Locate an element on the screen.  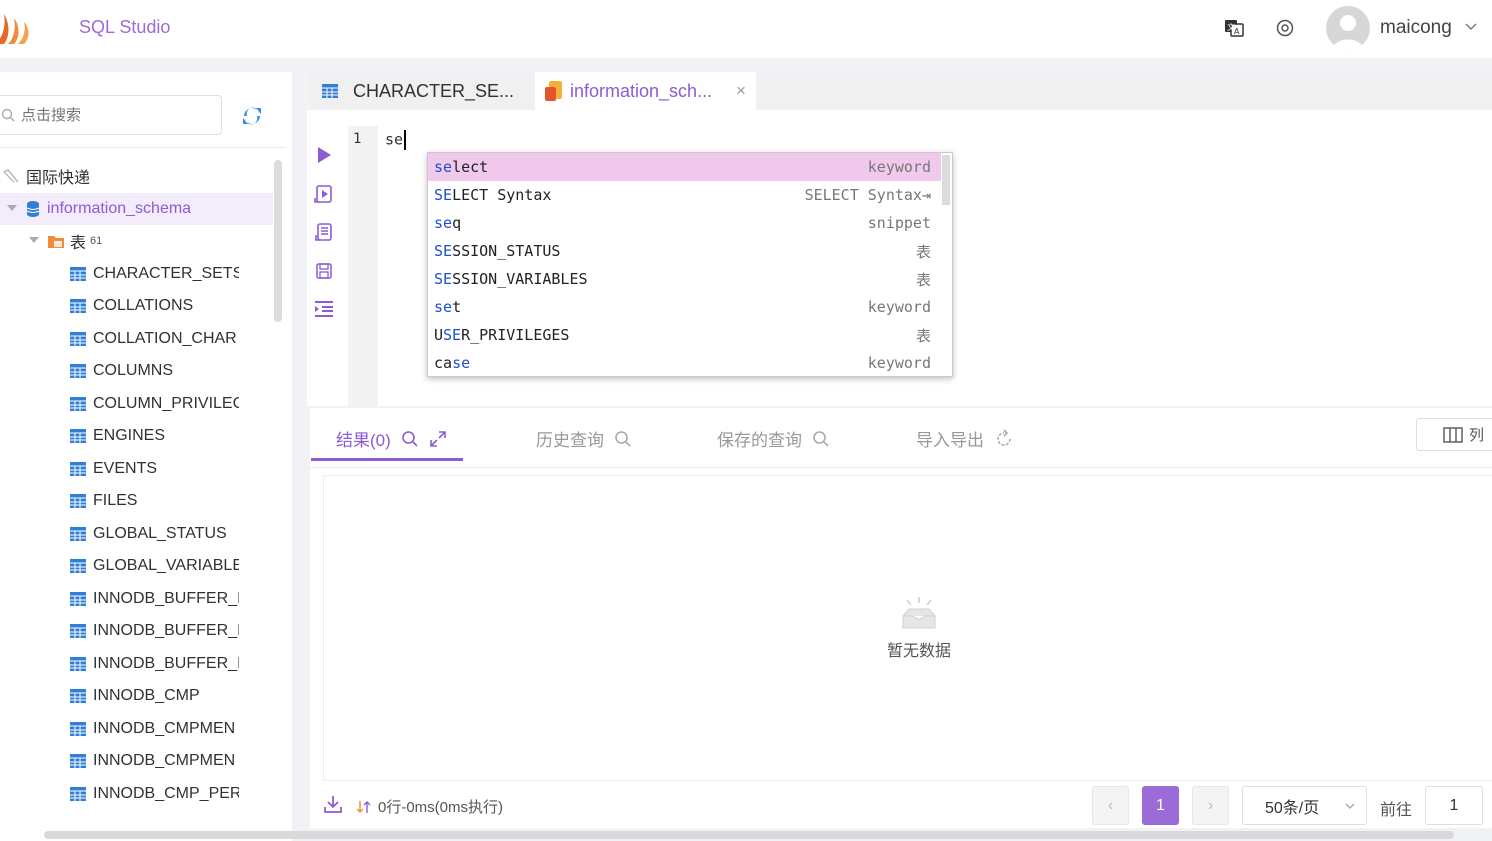
goto-page-input is located at coordinates (1454, 805).